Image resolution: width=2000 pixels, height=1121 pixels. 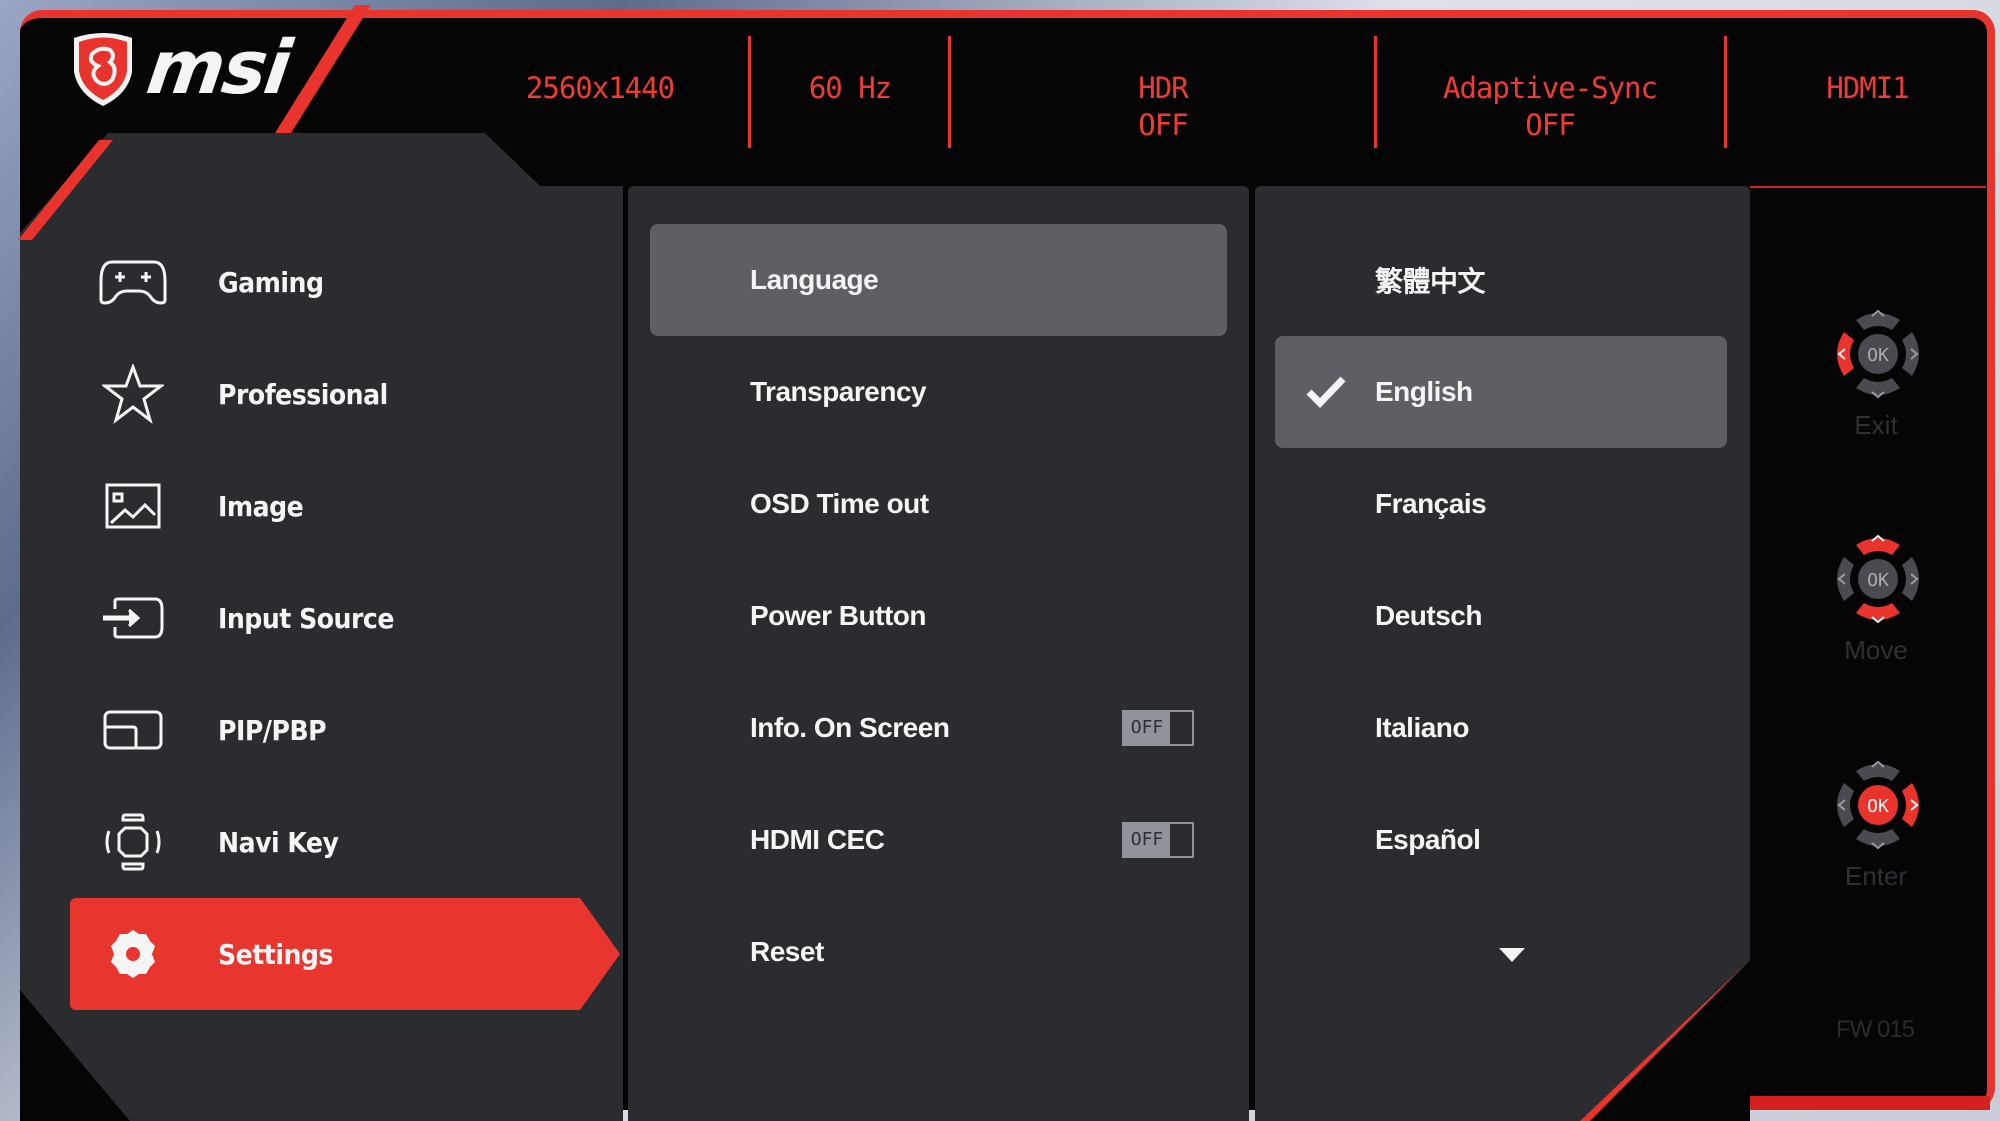 What do you see at coordinates (133, 842) in the screenshot?
I see `navi-key-icon` at bounding box center [133, 842].